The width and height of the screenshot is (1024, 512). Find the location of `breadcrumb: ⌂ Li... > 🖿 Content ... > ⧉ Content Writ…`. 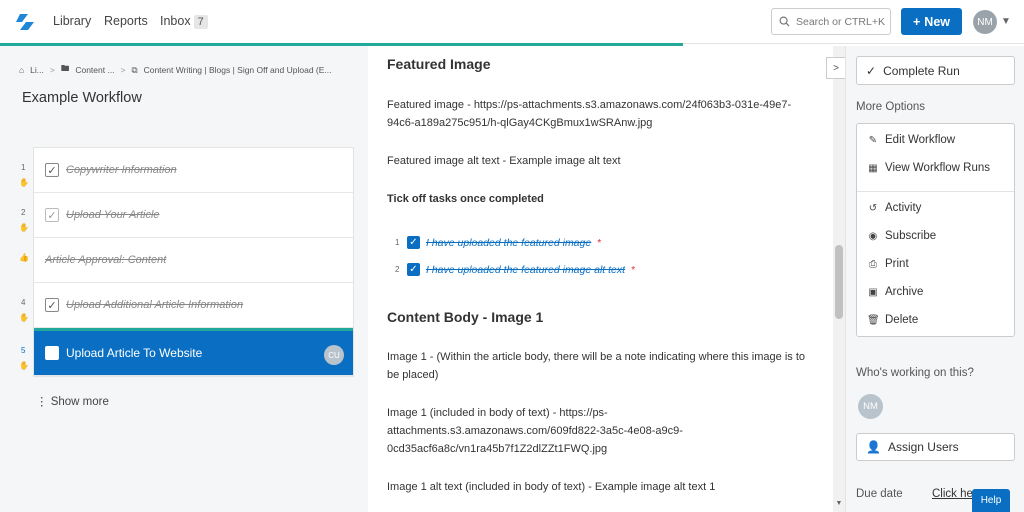

breadcrumb: ⌂ Li... > 🖿 Content ... > ⧉ Content Writ… is located at coordinates (175, 70).